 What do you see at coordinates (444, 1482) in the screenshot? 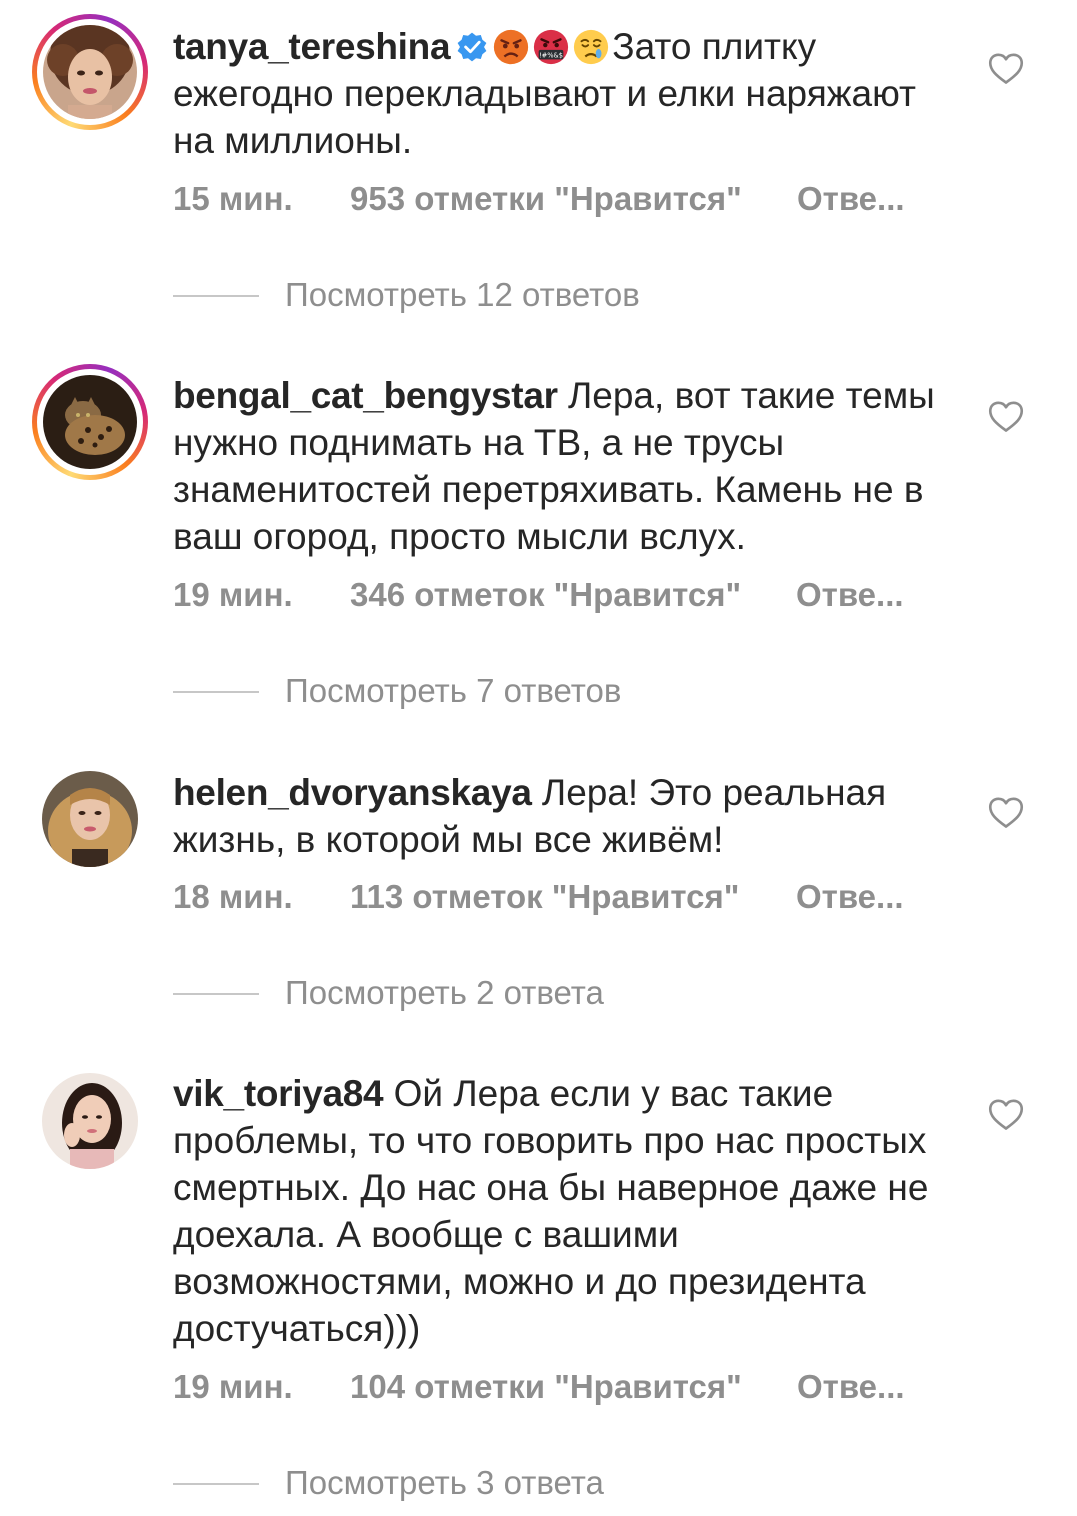
I see `view-replies-label: Посмотреть 3 ответа` at bounding box center [444, 1482].